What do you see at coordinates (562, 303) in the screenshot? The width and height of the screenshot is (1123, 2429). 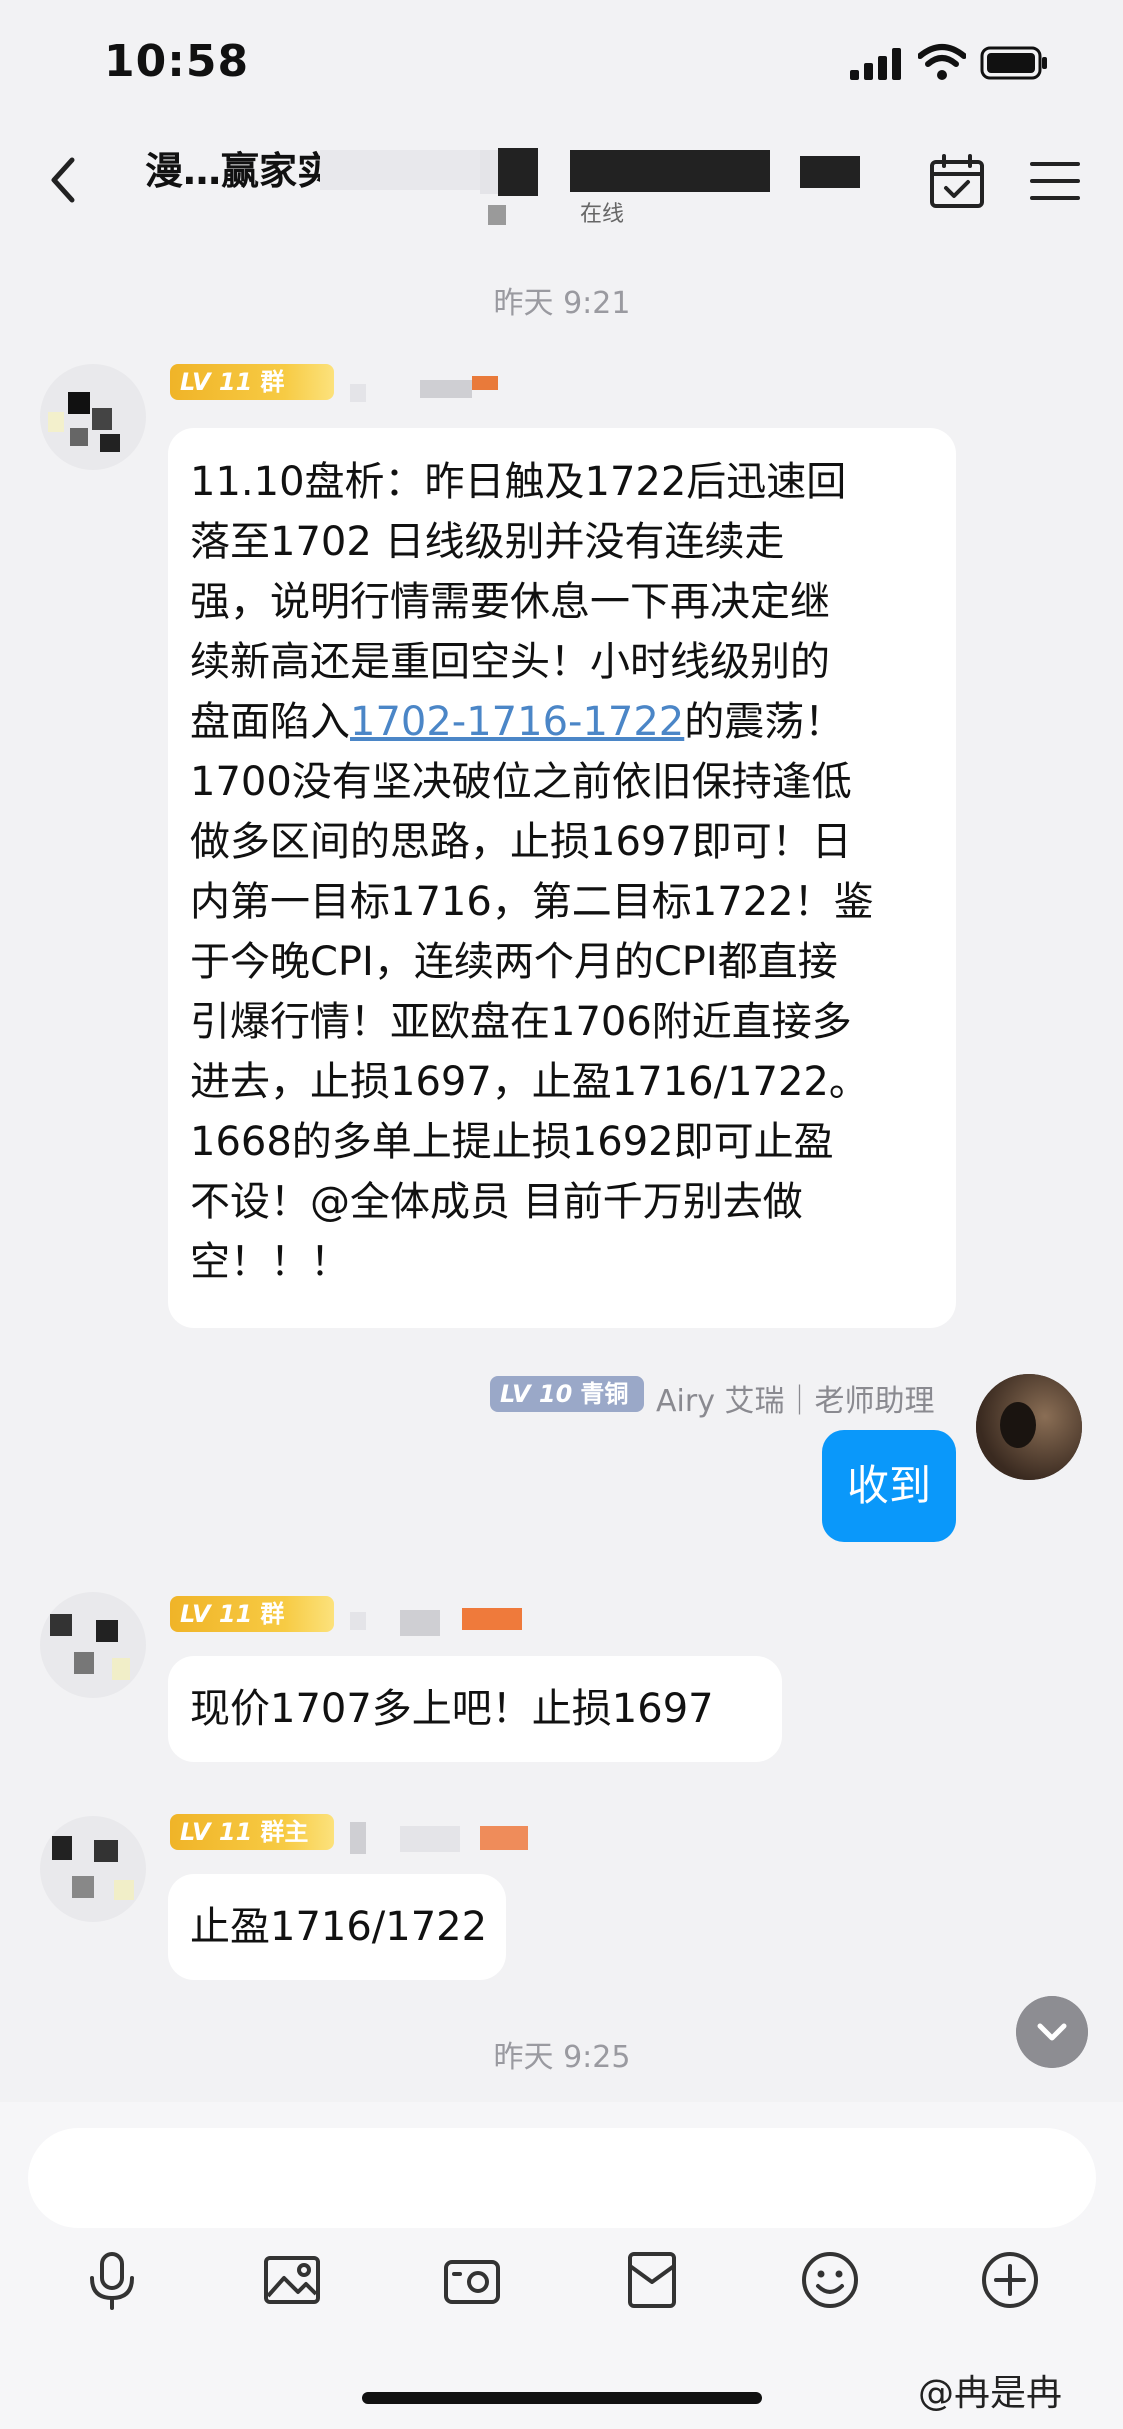 I see `timestamp: 昨天 9:21` at bounding box center [562, 303].